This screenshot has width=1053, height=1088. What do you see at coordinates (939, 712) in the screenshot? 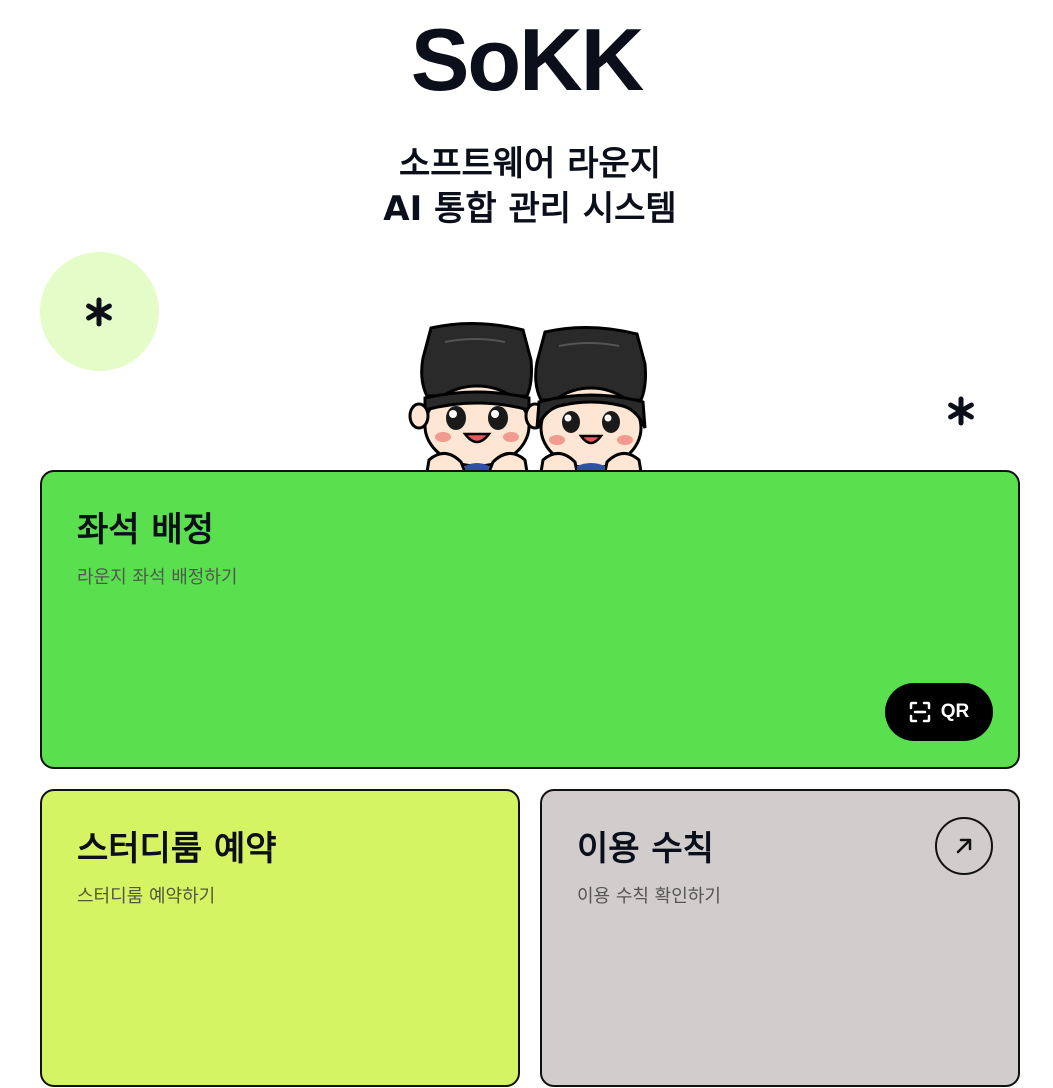
I see `qr-button: QR` at bounding box center [939, 712].